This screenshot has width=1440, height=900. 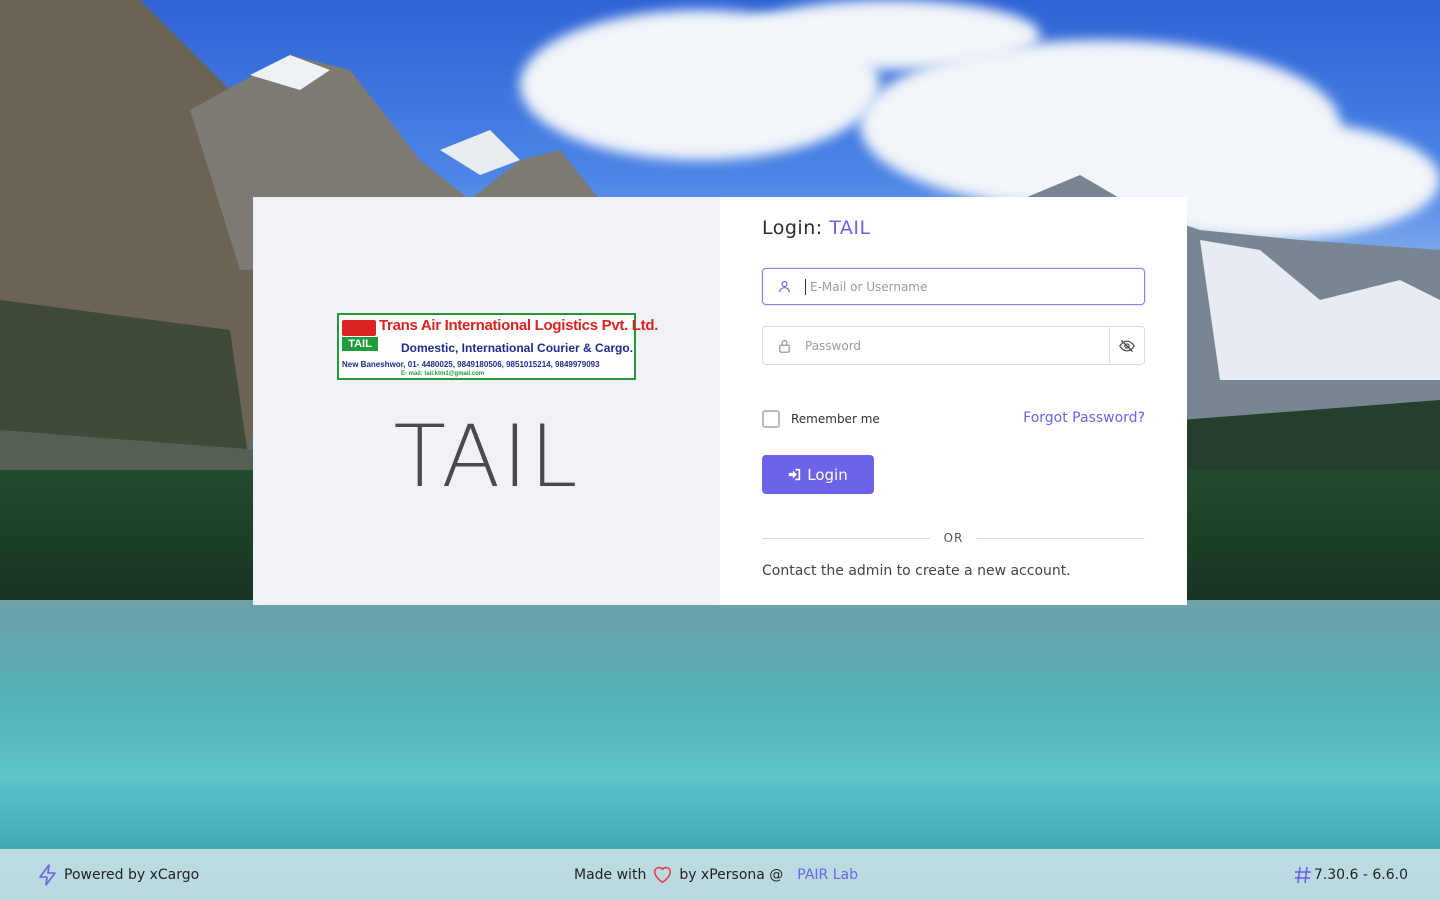 What do you see at coordinates (1302, 874) in the screenshot?
I see `hash-icon` at bounding box center [1302, 874].